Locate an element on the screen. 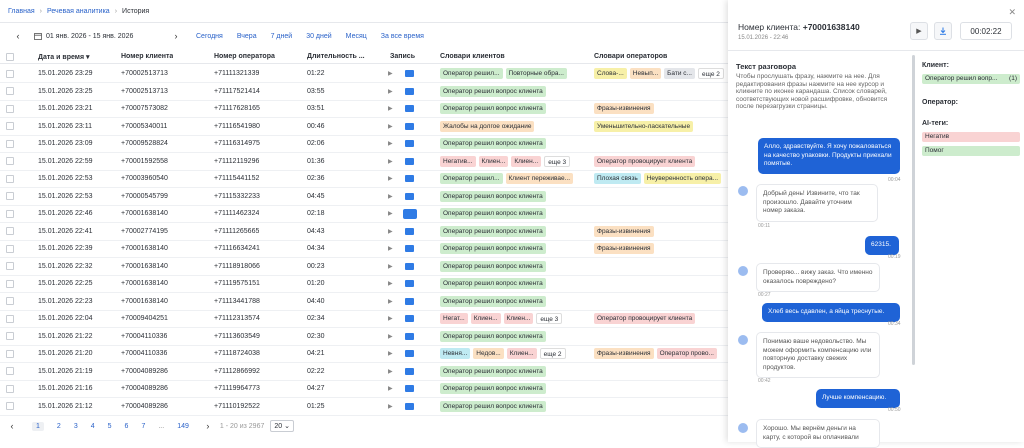 This screenshot has width=1024, height=448. client-tag: Оператор решил вопр... (1) is located at coordinates (971, 79).